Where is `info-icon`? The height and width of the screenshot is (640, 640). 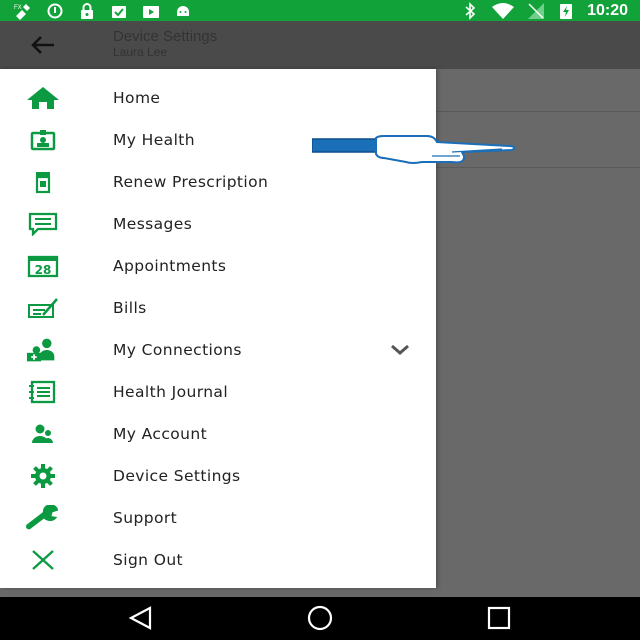
info-icon is located at coordinates (55, 11).